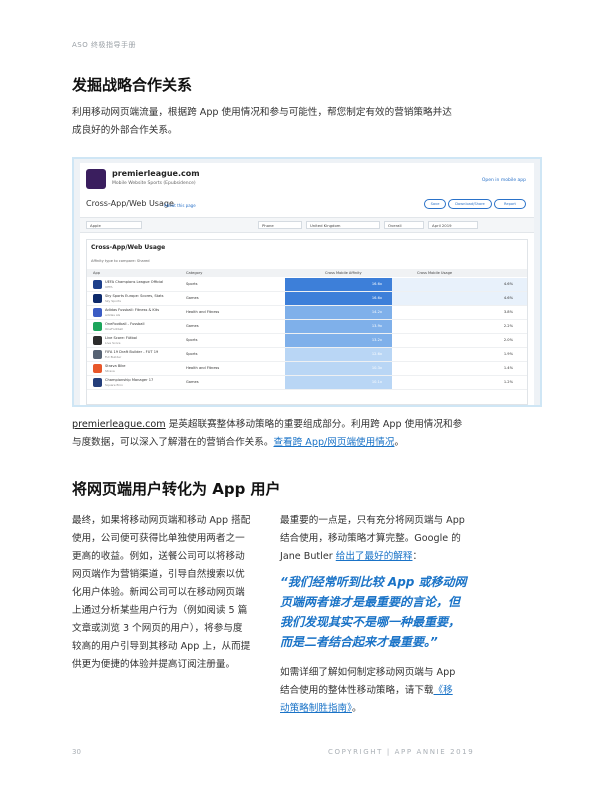 This screenshot has height=792, width=612. I want to click on date-select: April 2019, so click(453, 225).